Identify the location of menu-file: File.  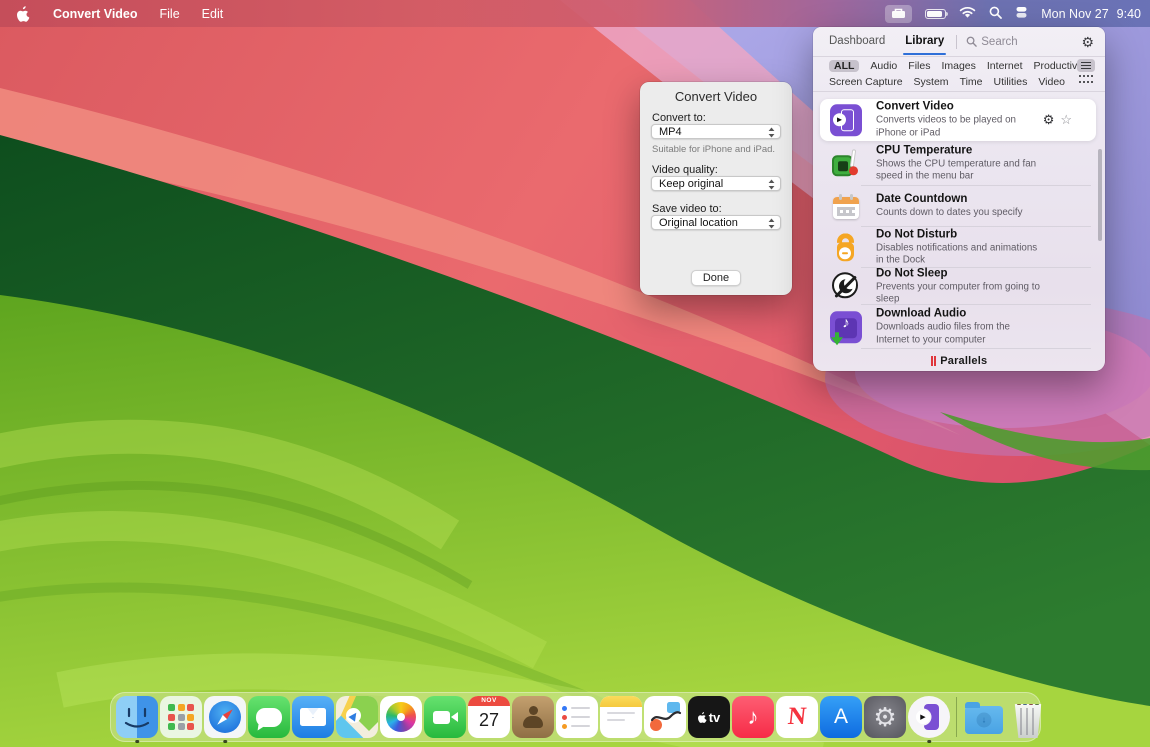
(170, 14).